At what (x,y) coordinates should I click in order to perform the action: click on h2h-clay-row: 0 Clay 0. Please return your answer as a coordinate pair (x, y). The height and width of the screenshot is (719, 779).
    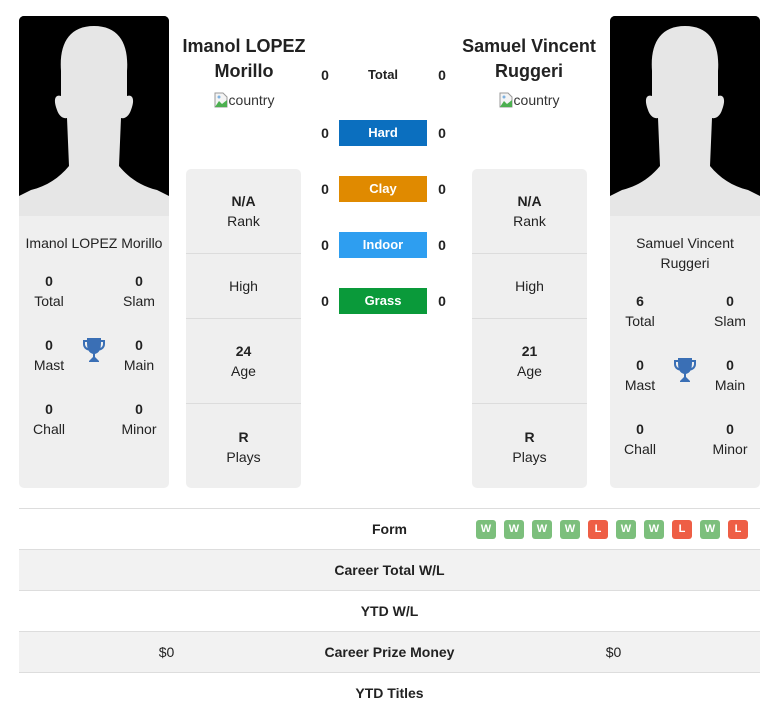
    Looking at the image, I should click on (385, 189).